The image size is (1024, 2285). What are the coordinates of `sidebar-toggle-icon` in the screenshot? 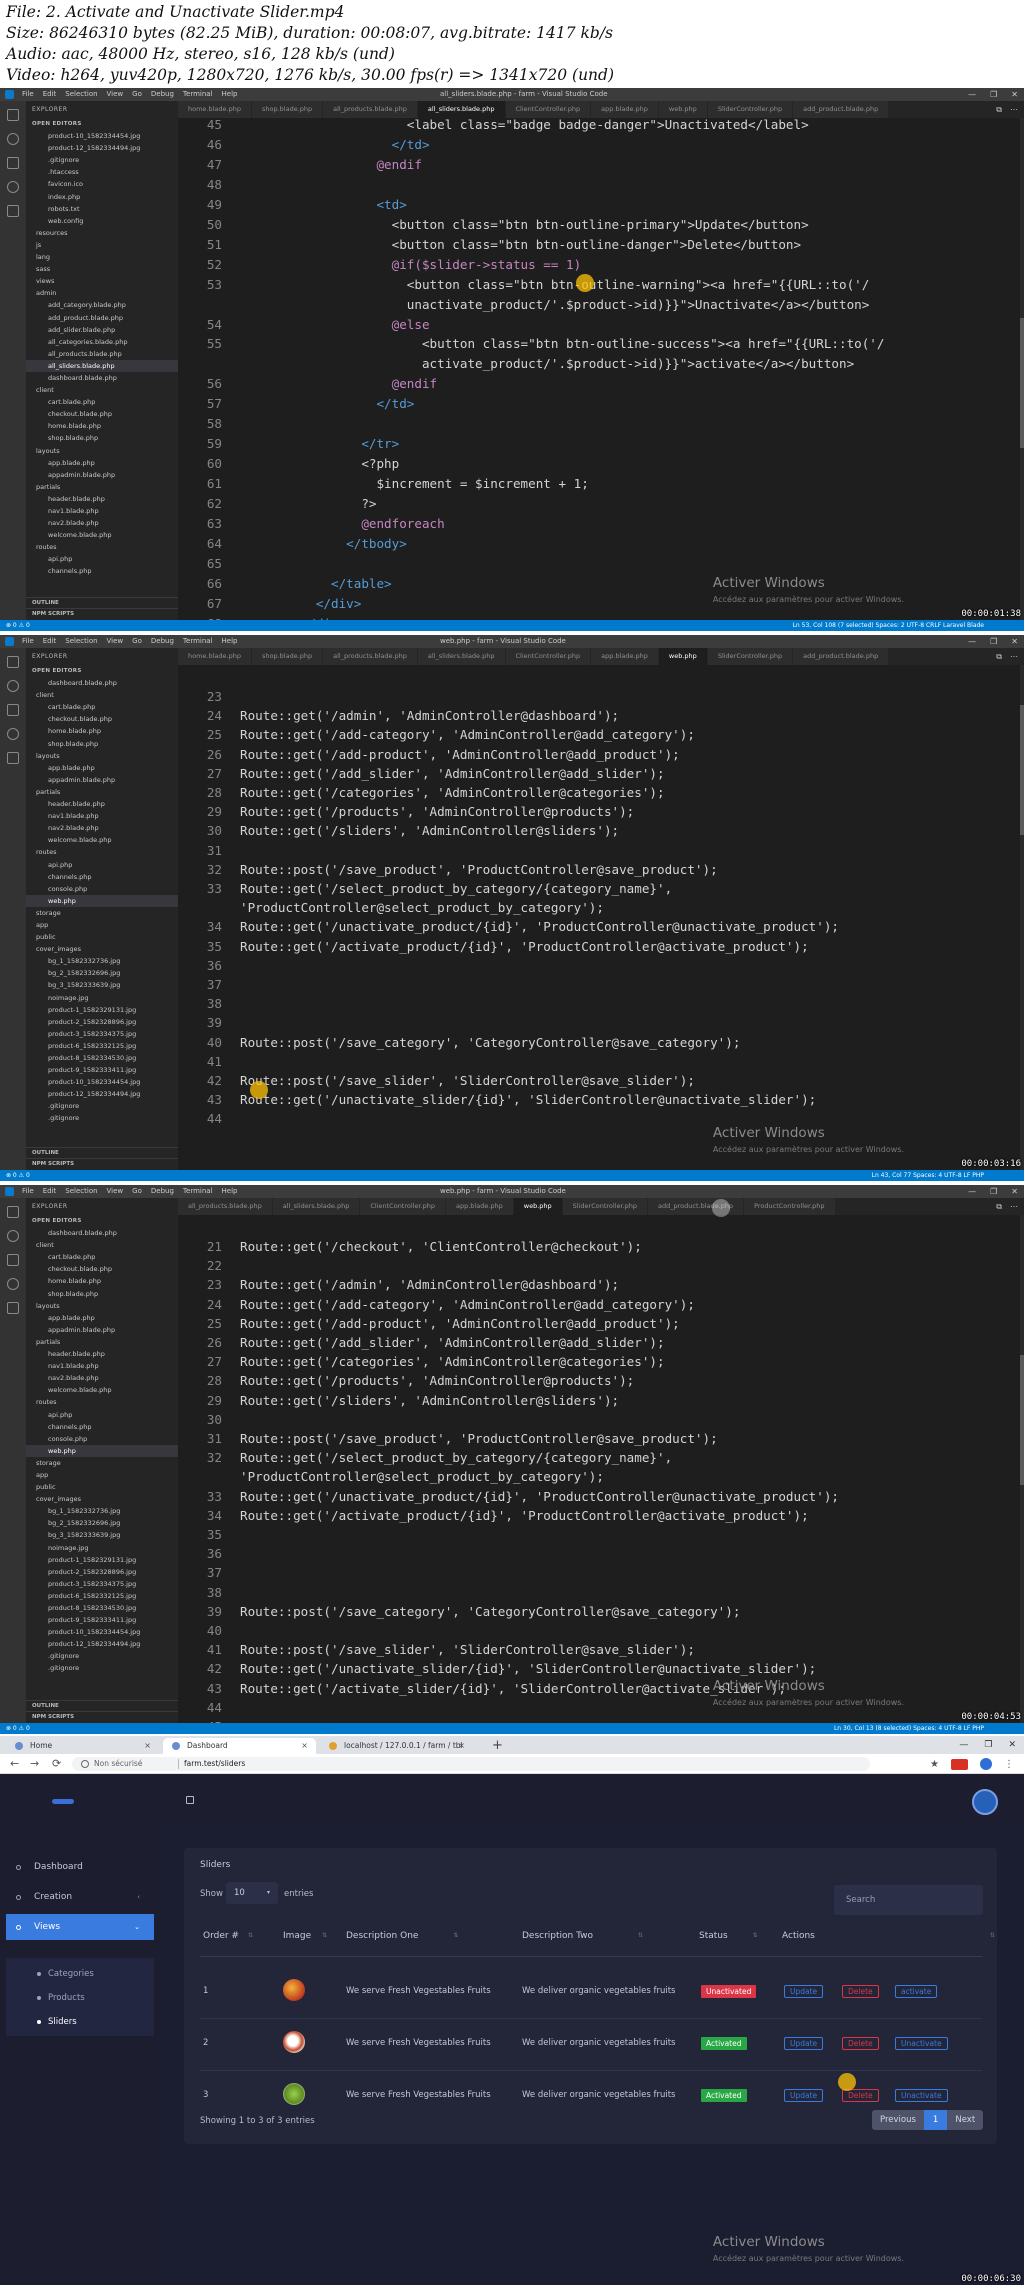 It's located at (190, 1800).